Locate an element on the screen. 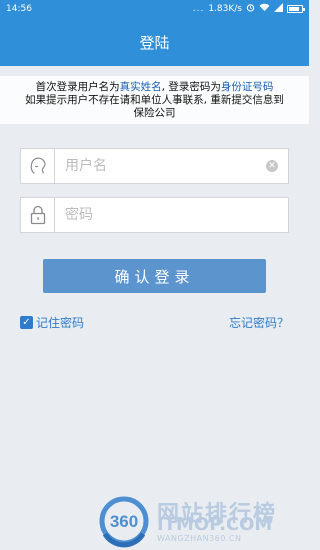 The width and height of the screenshot is (320, 550). notice-highlight-name: 真实姓名 is located at coordinates (140, 87).